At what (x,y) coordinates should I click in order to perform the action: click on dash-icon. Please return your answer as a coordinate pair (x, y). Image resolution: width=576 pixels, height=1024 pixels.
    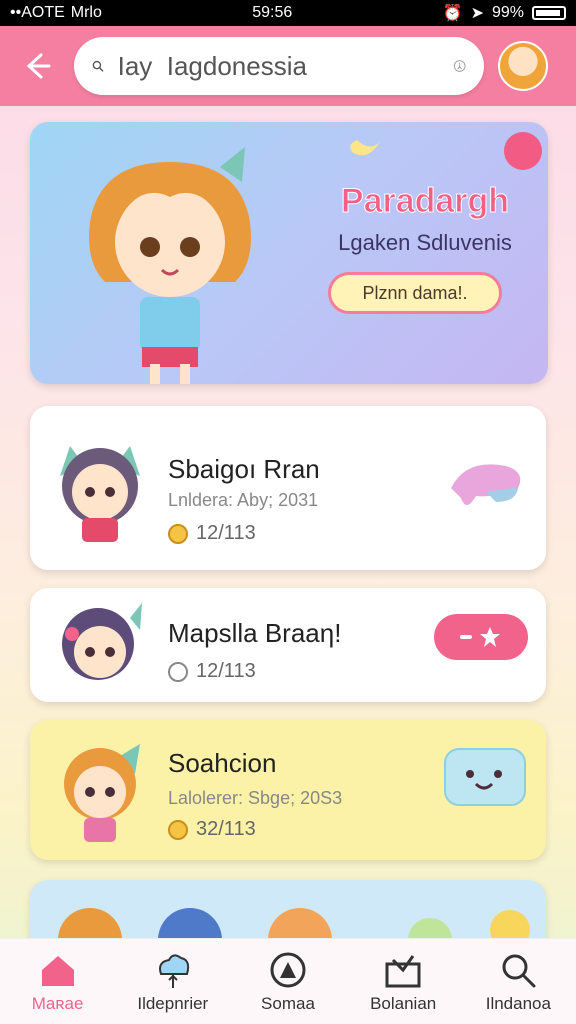
    Looking at the image, I should click on (466, 637).